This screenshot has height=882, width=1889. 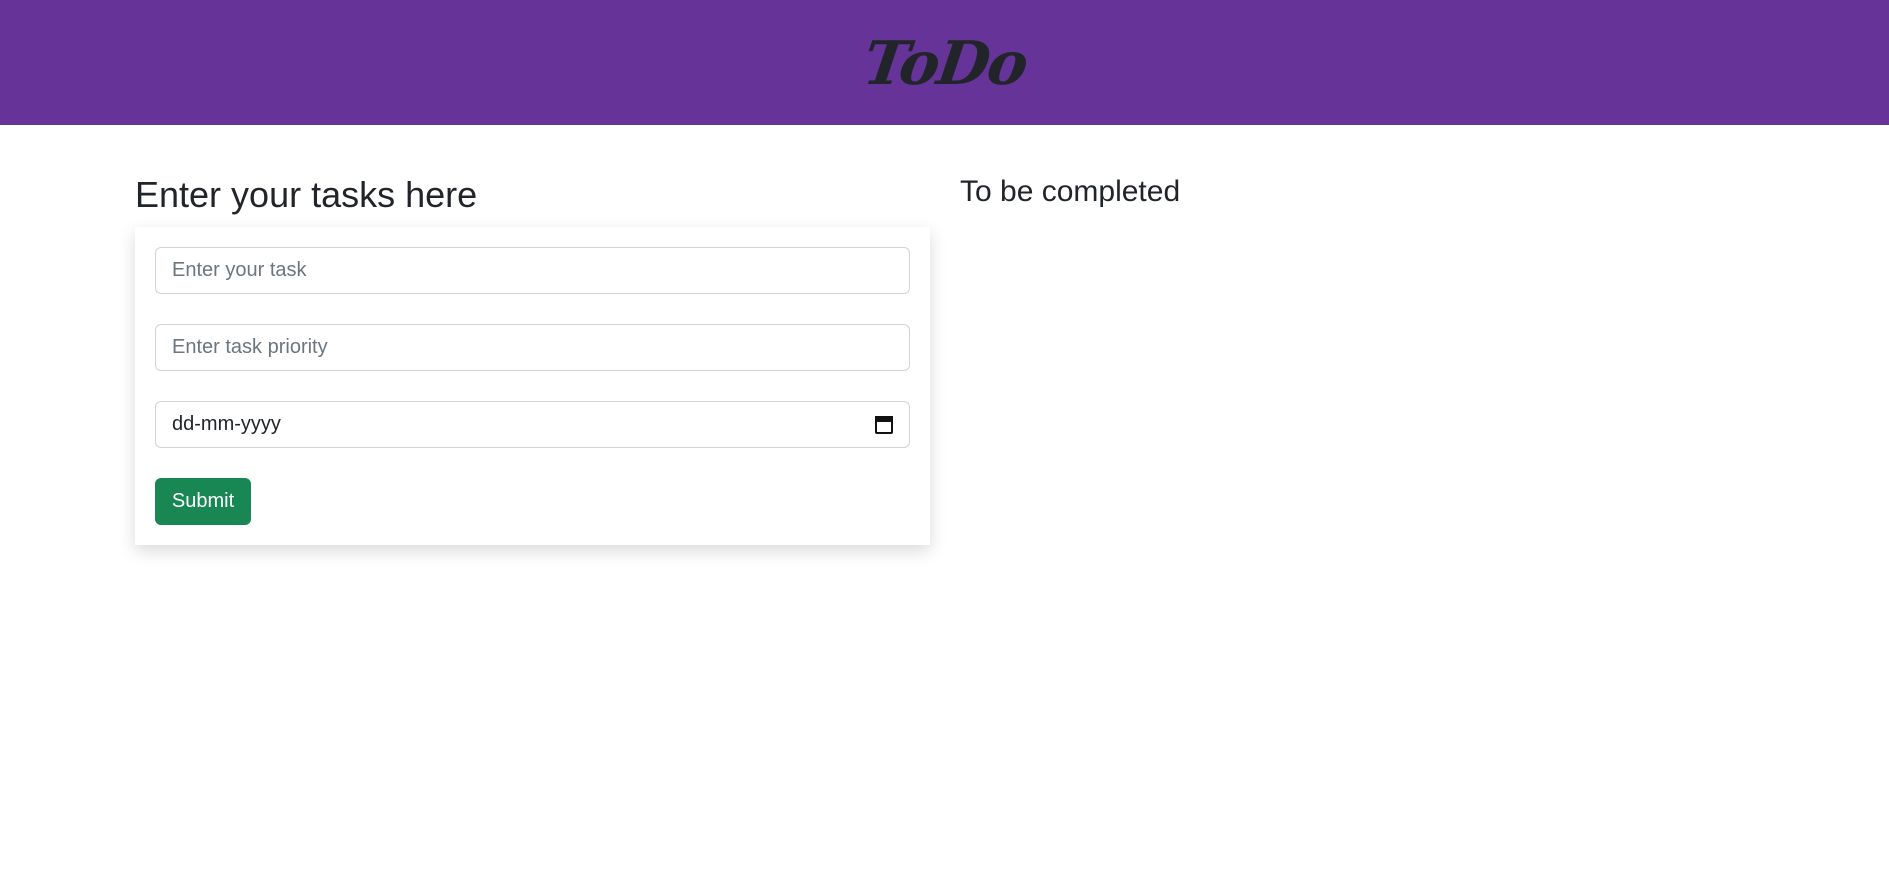 I want to click on priority-input: Enter task priority, so click(x=532, y=347).